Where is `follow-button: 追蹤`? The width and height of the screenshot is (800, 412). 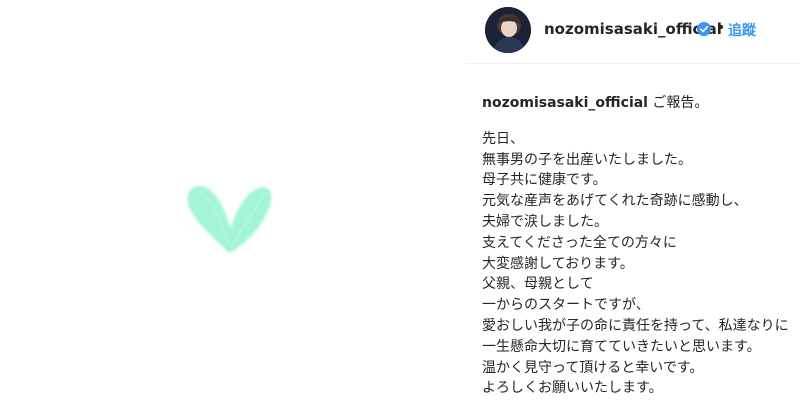
follow-button: 追蹤 is located at coordinates (742, 30).